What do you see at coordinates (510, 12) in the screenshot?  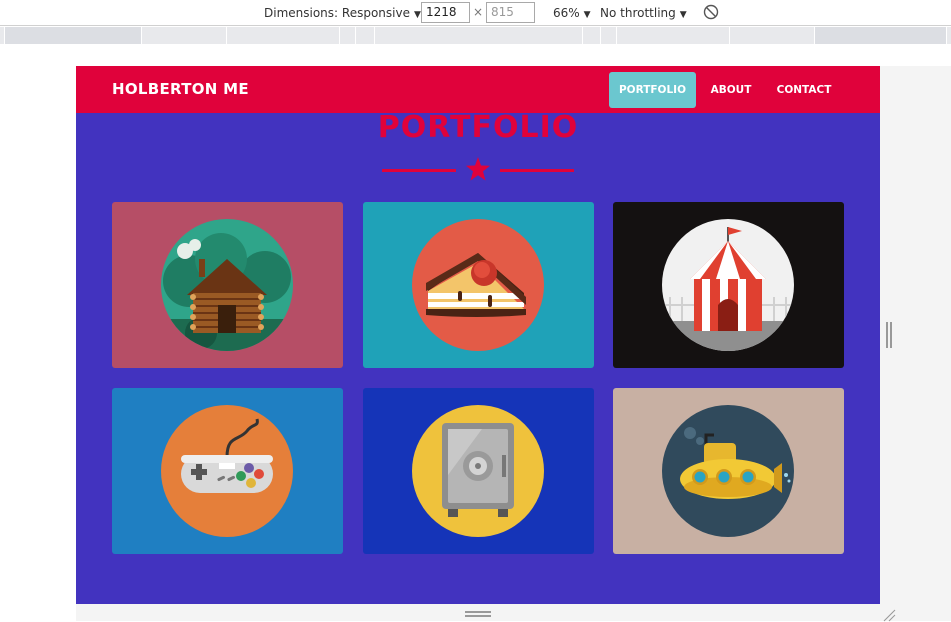 I see `height-input: 815` at bounding box center [510, 12].